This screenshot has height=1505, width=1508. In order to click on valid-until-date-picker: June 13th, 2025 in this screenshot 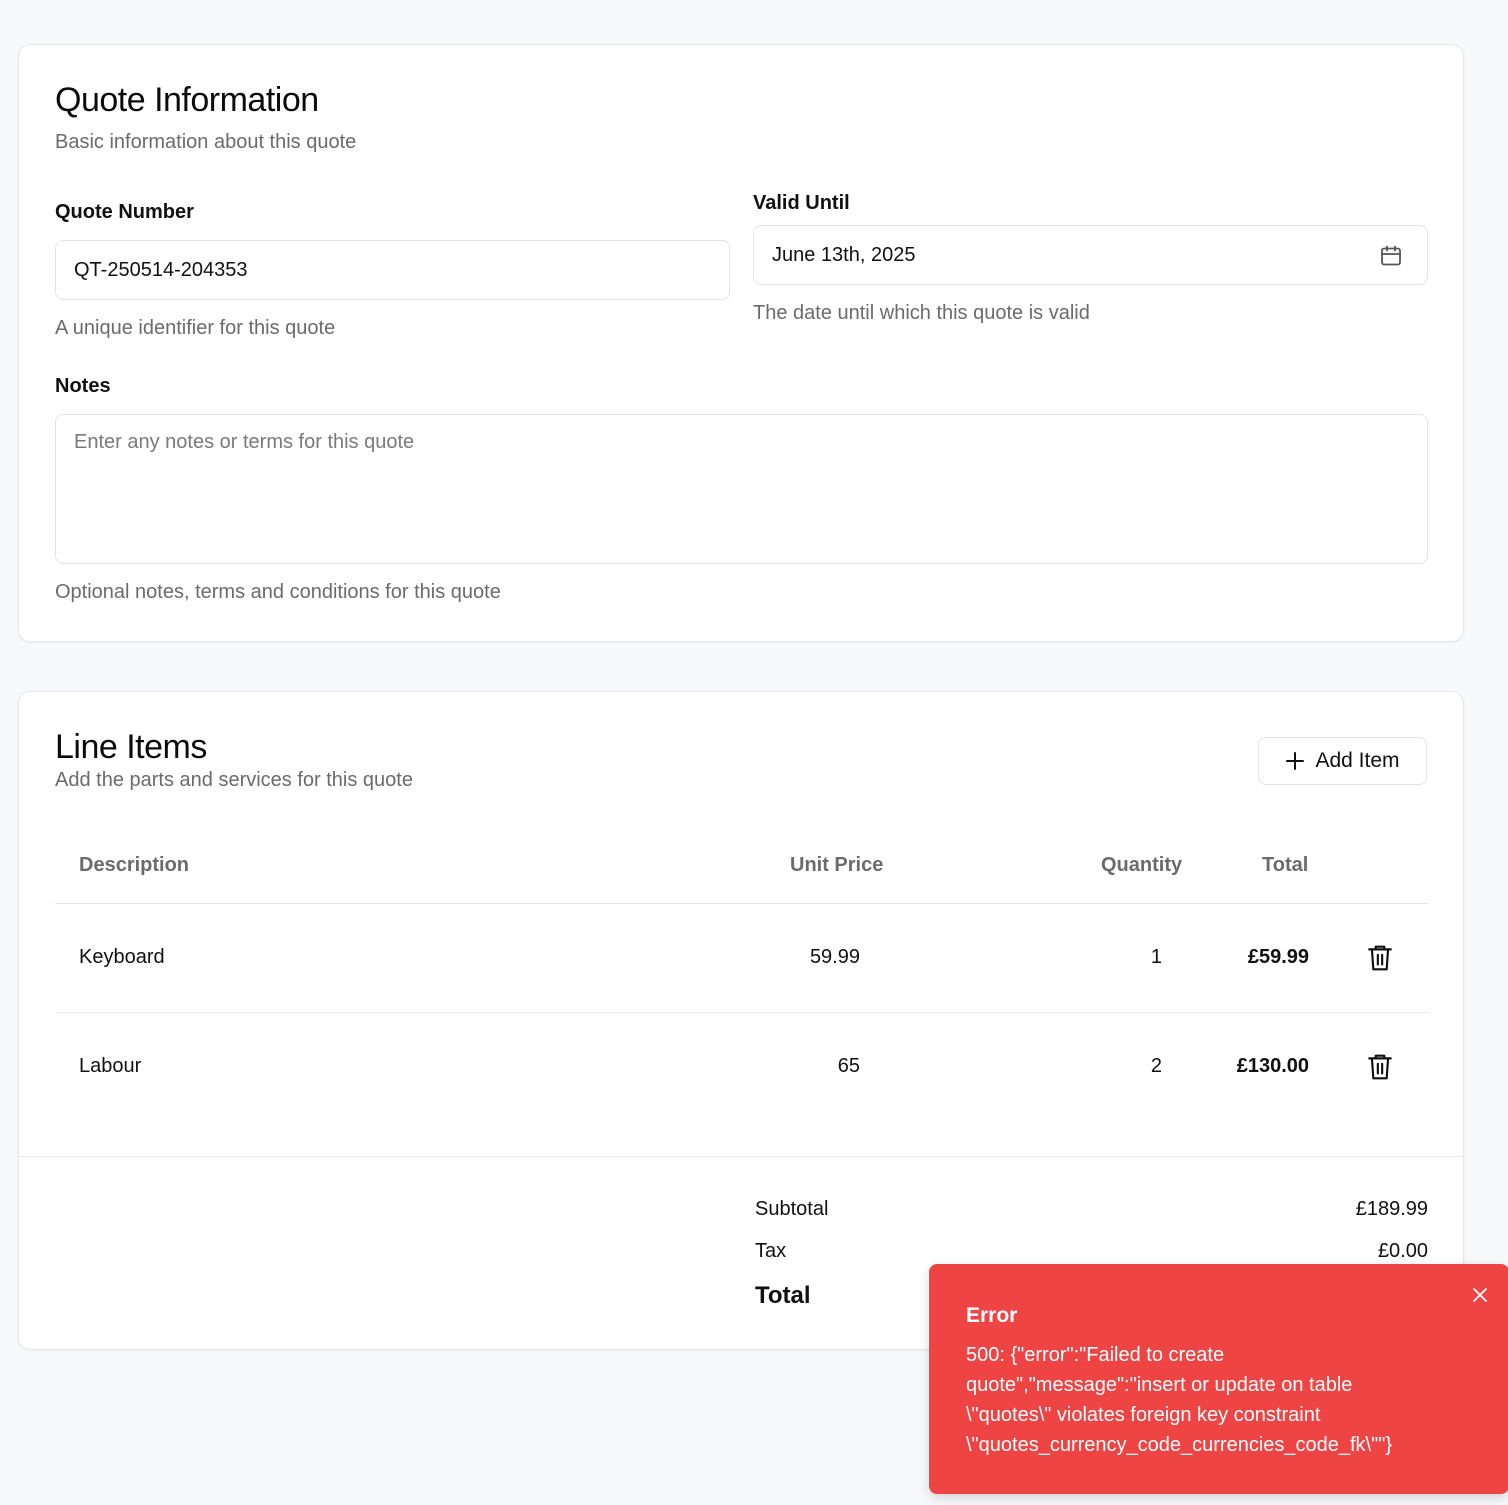, I will do `click(1090, 255)`.